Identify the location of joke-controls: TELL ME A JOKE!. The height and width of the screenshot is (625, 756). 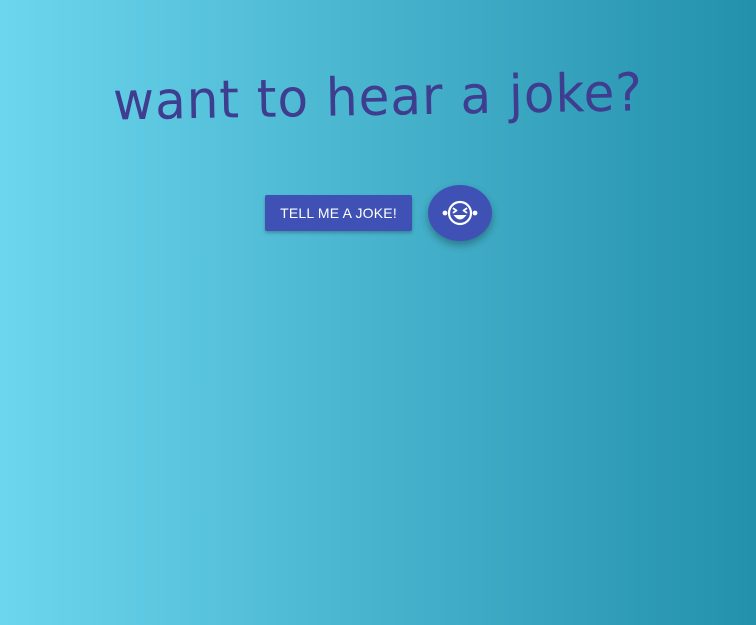
(378, 213).